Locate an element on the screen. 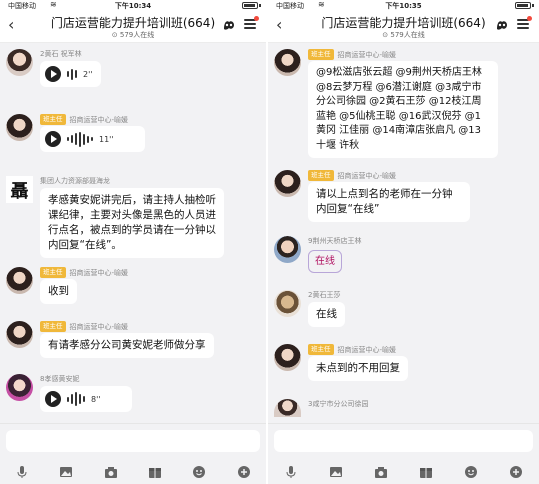  sender-text: 8孝感黄安妮 is located at coordinates (60, 379).